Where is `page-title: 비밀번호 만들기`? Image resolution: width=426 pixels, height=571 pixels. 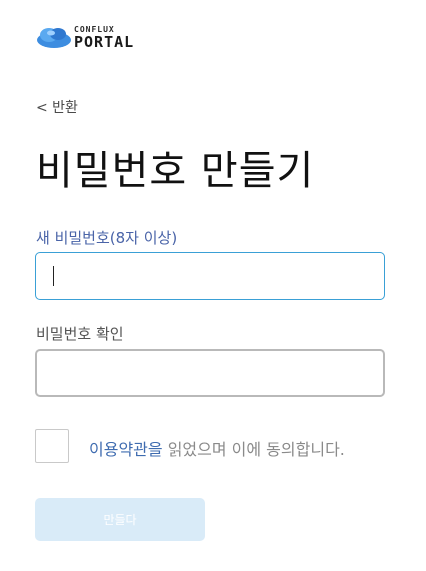 page-title: 비밀번호 만들기 is located at coordinates (175, 171).